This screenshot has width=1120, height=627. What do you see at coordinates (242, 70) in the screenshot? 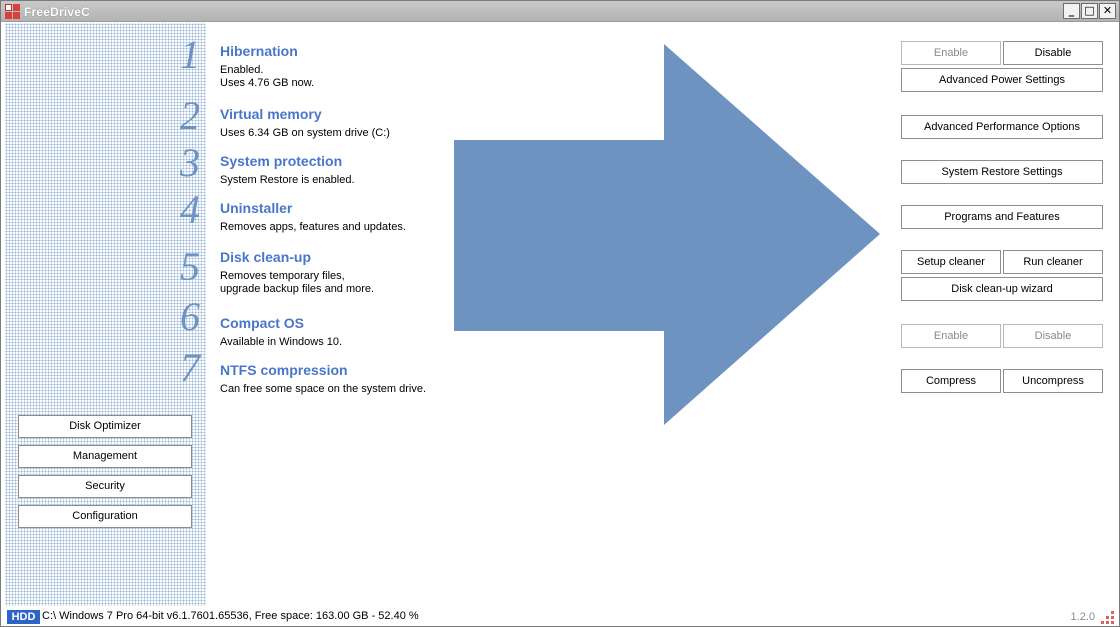
I see `step-desc-hibernation-line-1: Enabled.` at bounding box center [242, 70].